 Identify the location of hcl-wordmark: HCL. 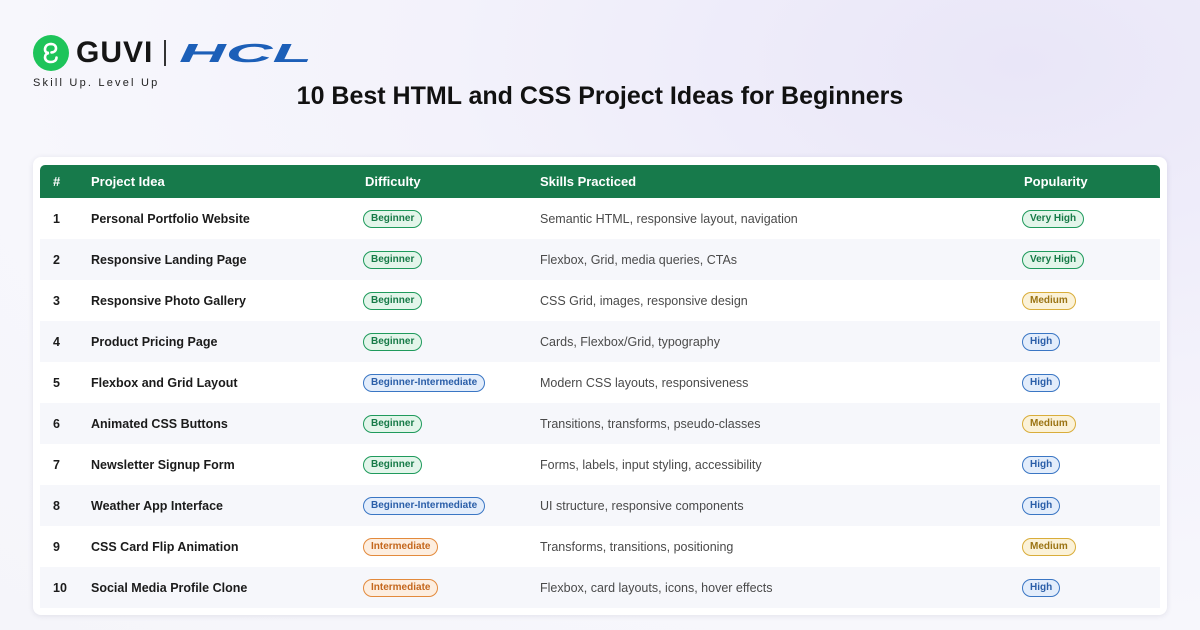
(245, 53).